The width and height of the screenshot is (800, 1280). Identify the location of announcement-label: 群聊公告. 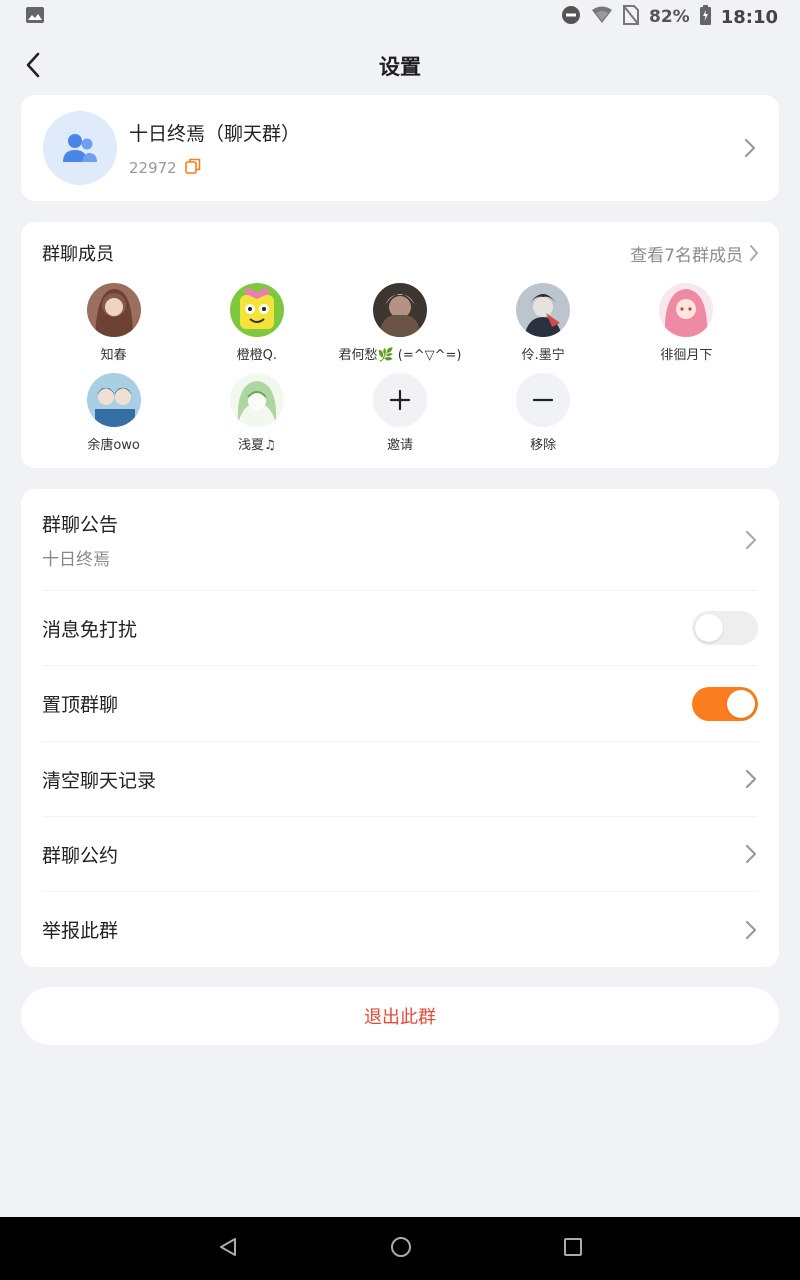
(80, 524).